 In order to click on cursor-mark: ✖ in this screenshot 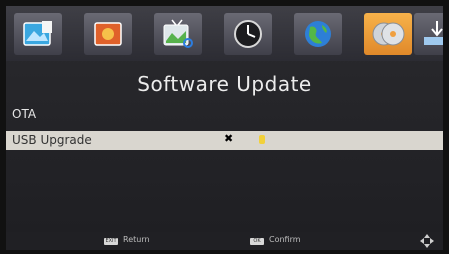, I will do `click(229, 138)`.